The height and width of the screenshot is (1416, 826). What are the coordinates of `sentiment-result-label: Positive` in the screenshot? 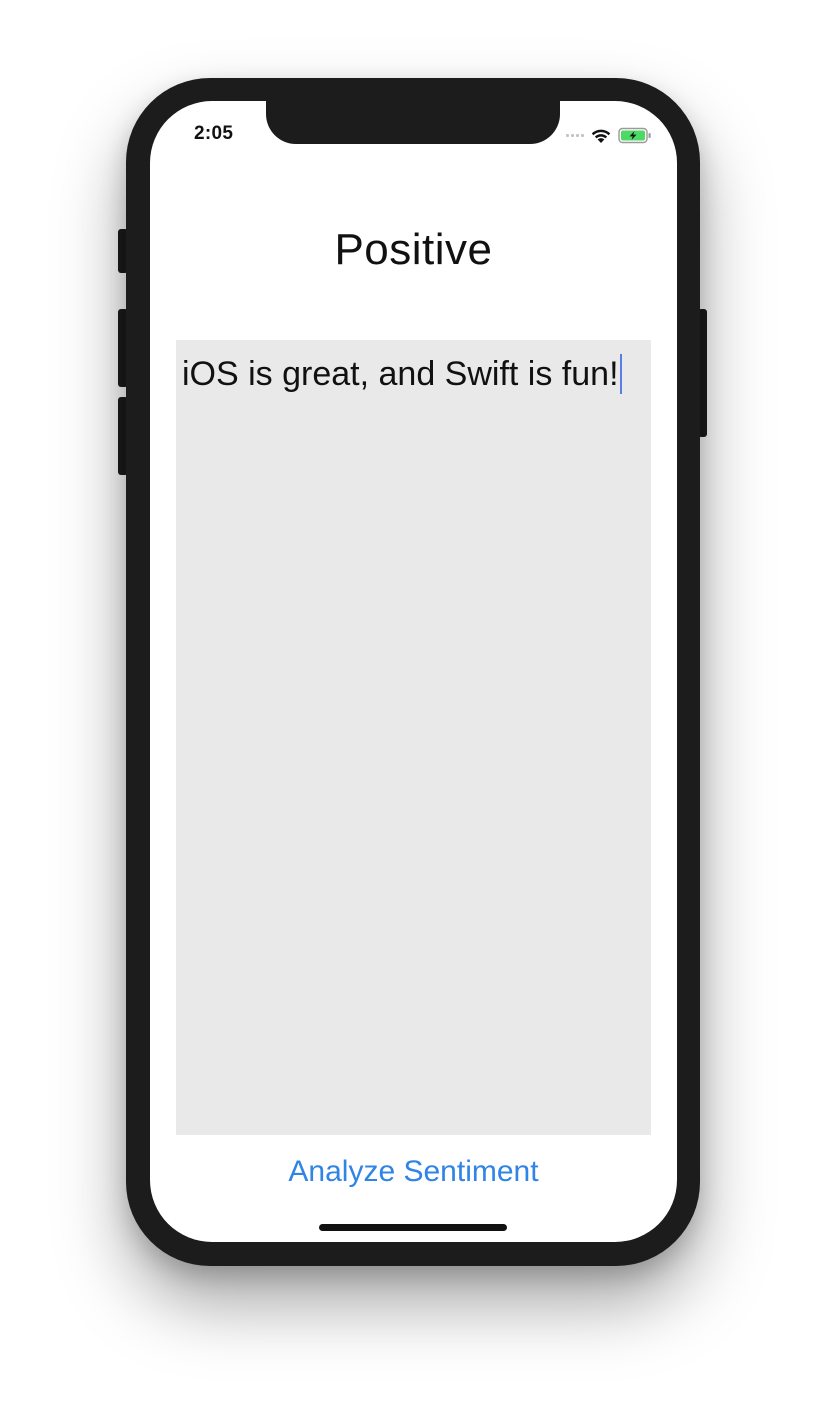 It's located at (413, 249).